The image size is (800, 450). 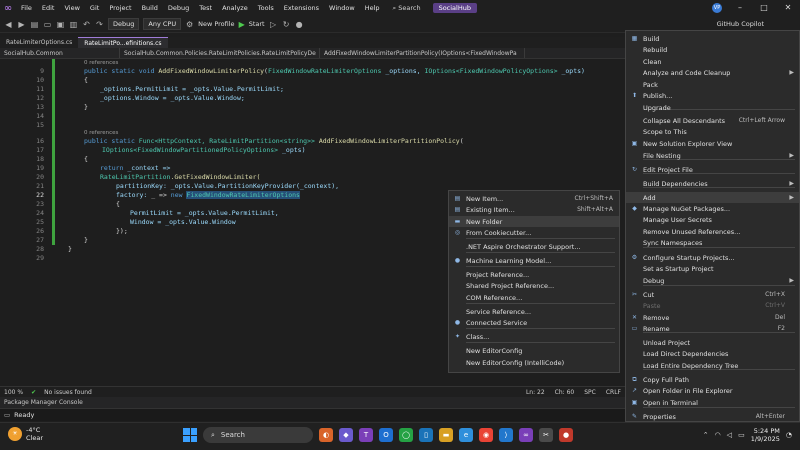 I want to click on context-menu-item-set-as-startup-project: Set as Startup Project, so click(x=712, y=268).